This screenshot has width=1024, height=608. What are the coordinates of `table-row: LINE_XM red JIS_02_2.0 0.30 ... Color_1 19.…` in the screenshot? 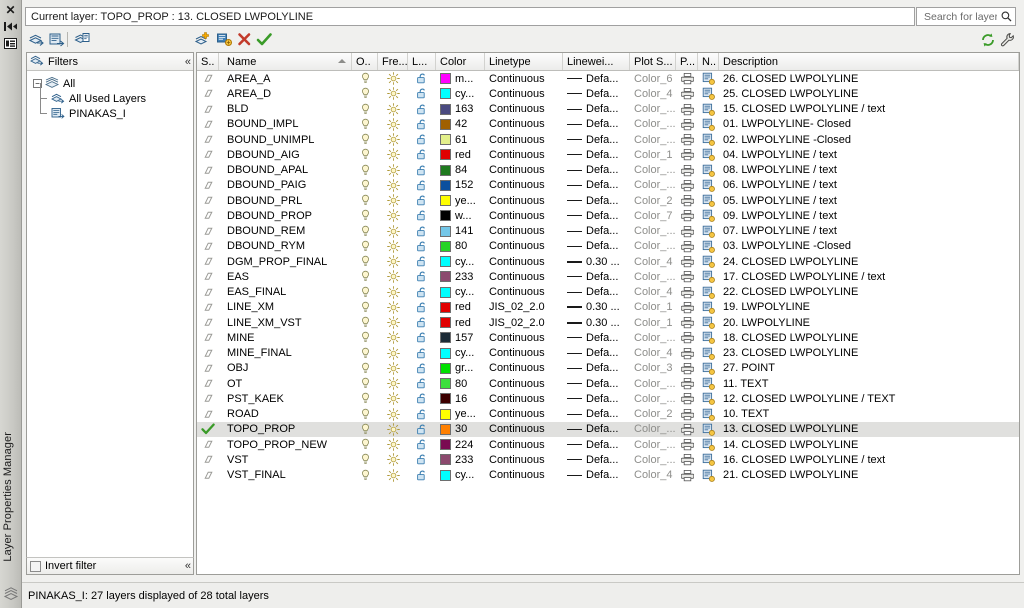 It's located at (608, 307).